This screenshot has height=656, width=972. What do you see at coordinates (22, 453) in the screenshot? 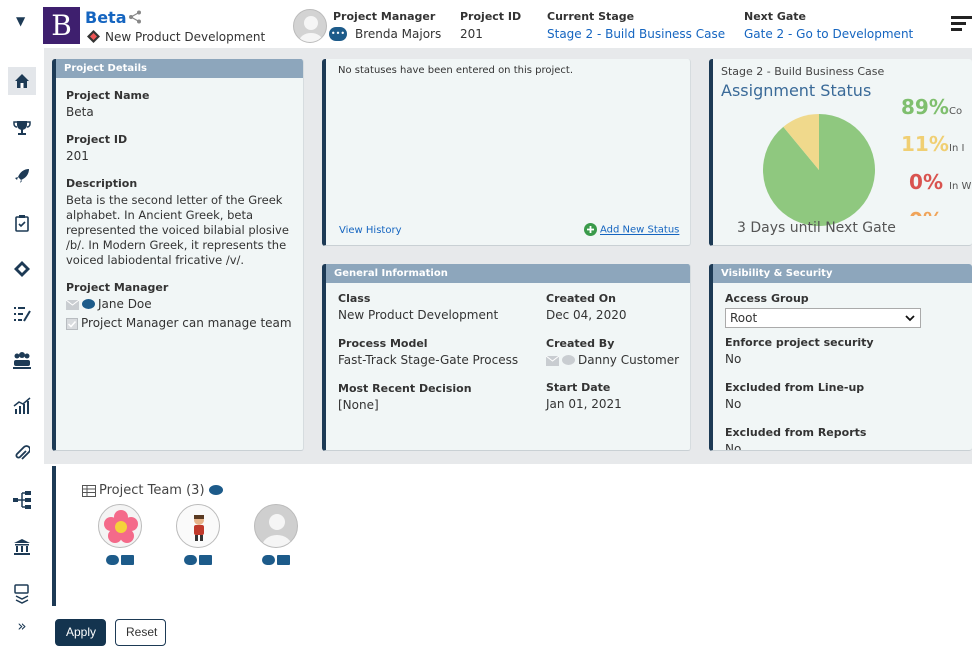
I see `paperclip-icon` at bounding box center [22, 453].